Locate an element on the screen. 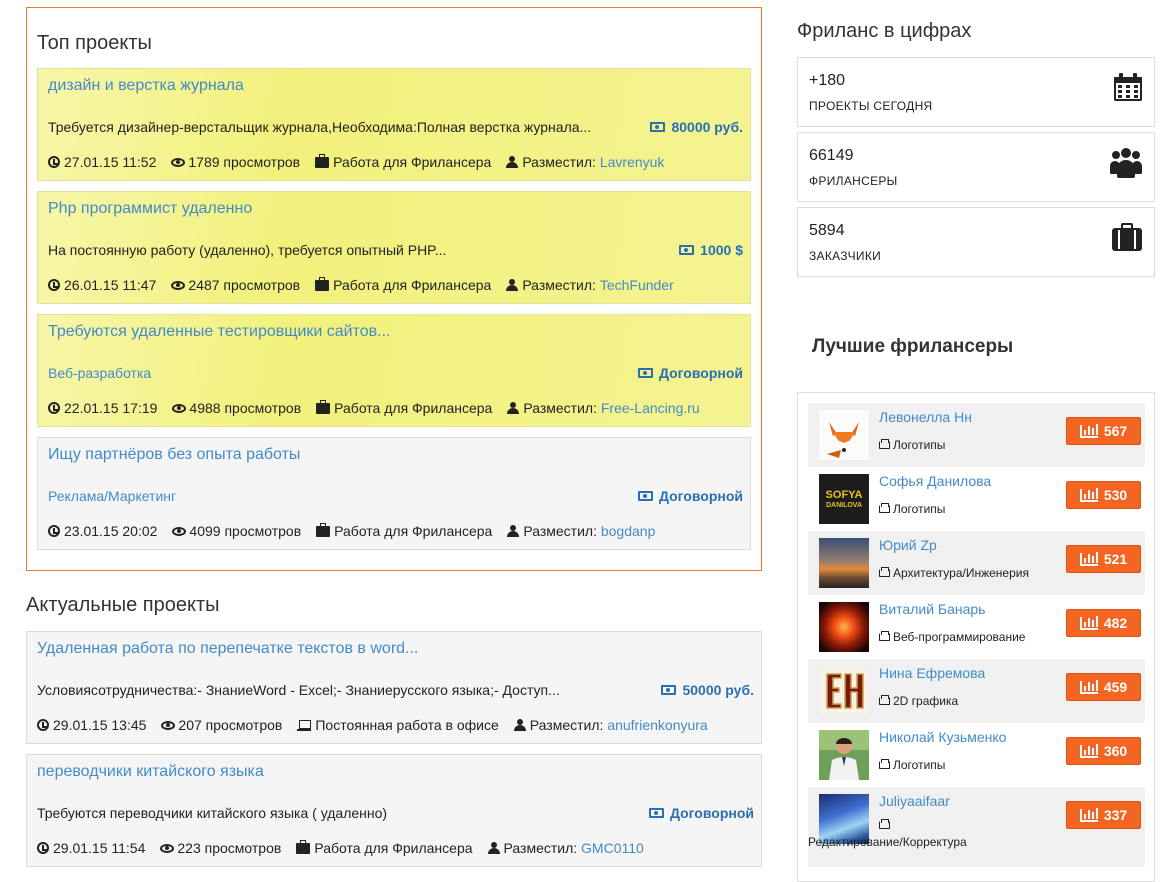  stat-label: ФРИЛАНСЕРЫ is located at coordinates (853, 181).